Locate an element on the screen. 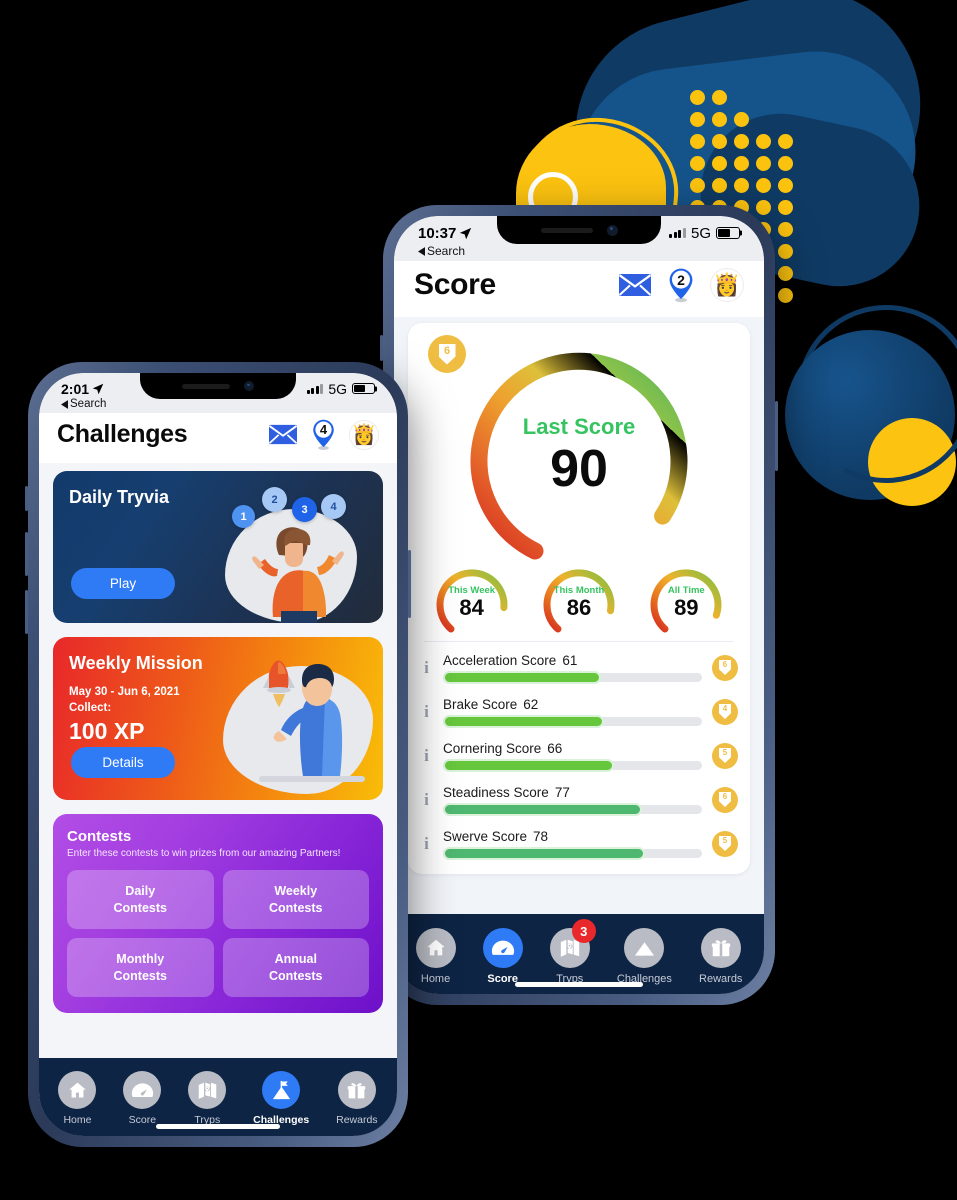 Image resolution: width=957 pixels, height=1200 pixels. score-row-title: Steadiness Score 77 is located at coordinates (572, 792).